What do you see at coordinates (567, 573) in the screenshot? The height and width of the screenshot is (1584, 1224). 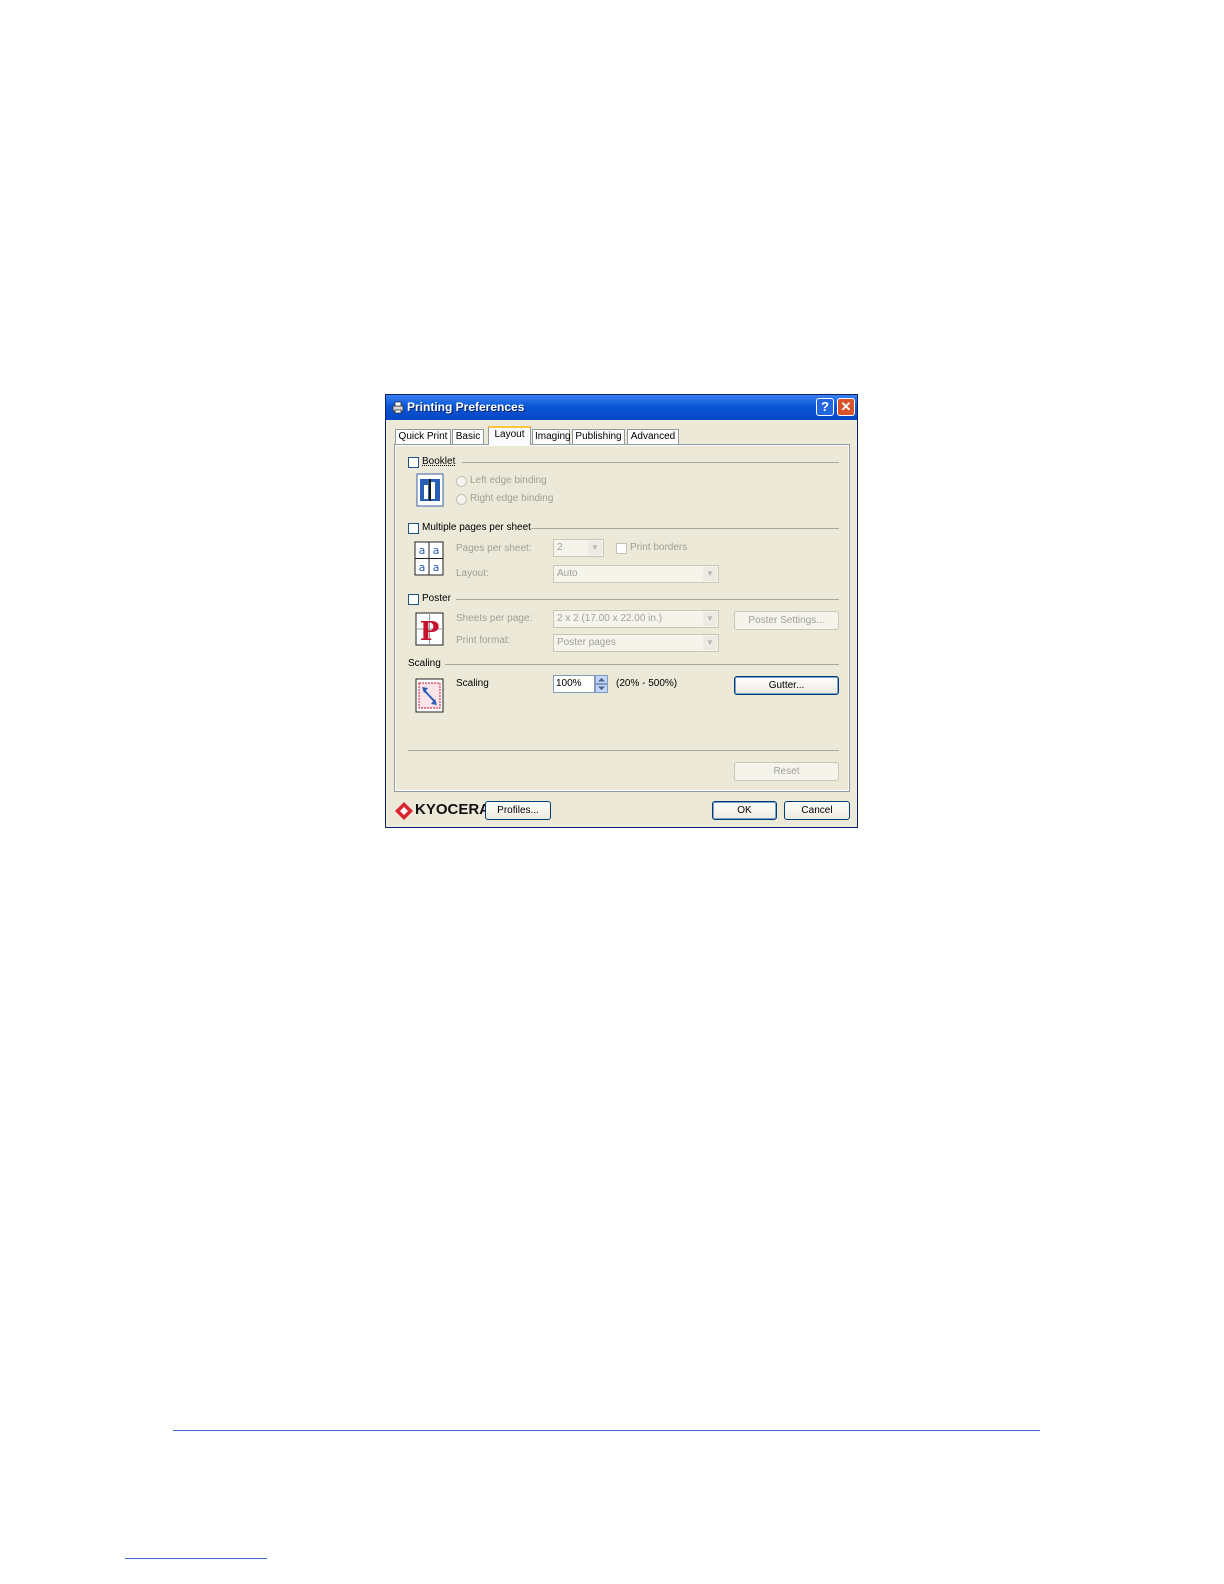 I see `layout-value: Auto` at bounding box center [567, 573].